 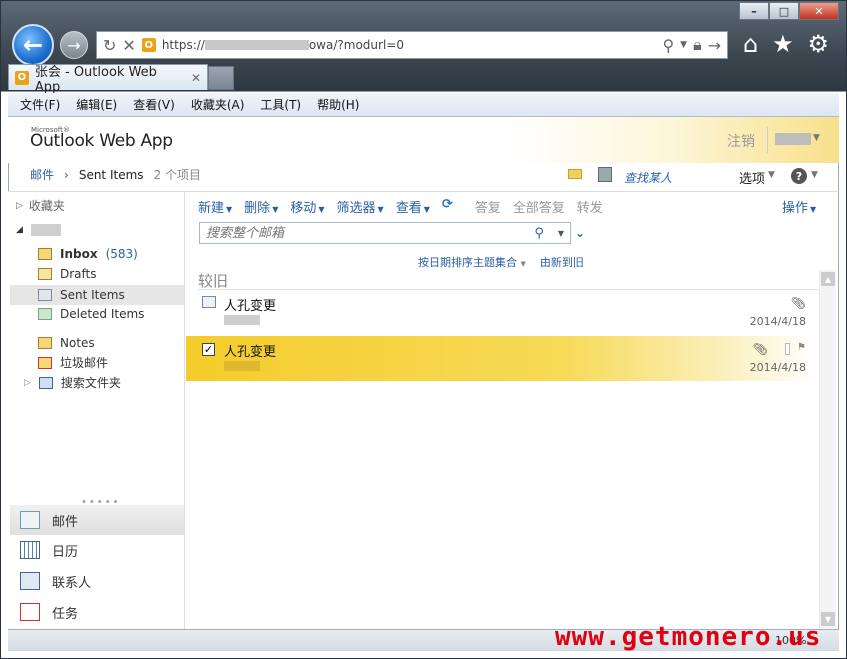 I want to click on calendar-icon, so click(x=30, y=550).